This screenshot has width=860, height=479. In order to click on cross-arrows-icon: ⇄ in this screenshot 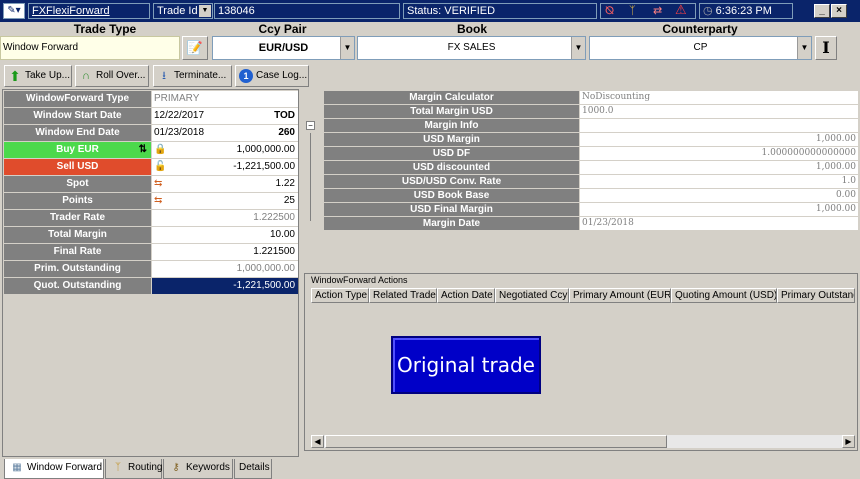, I will do `click(657, 11)`.